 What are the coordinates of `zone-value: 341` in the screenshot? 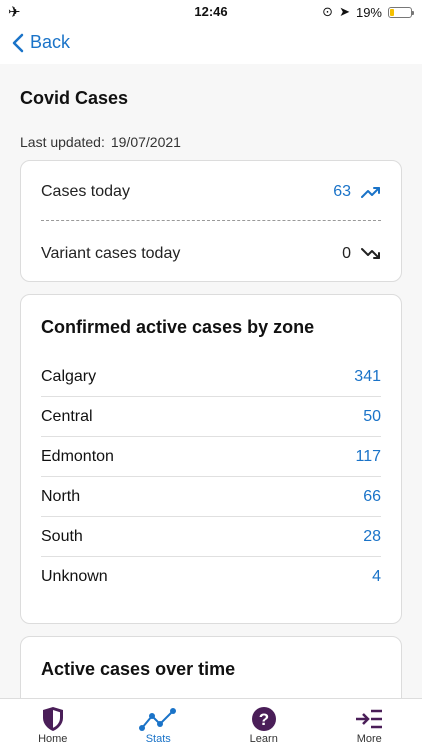 It's located at (367, 376).